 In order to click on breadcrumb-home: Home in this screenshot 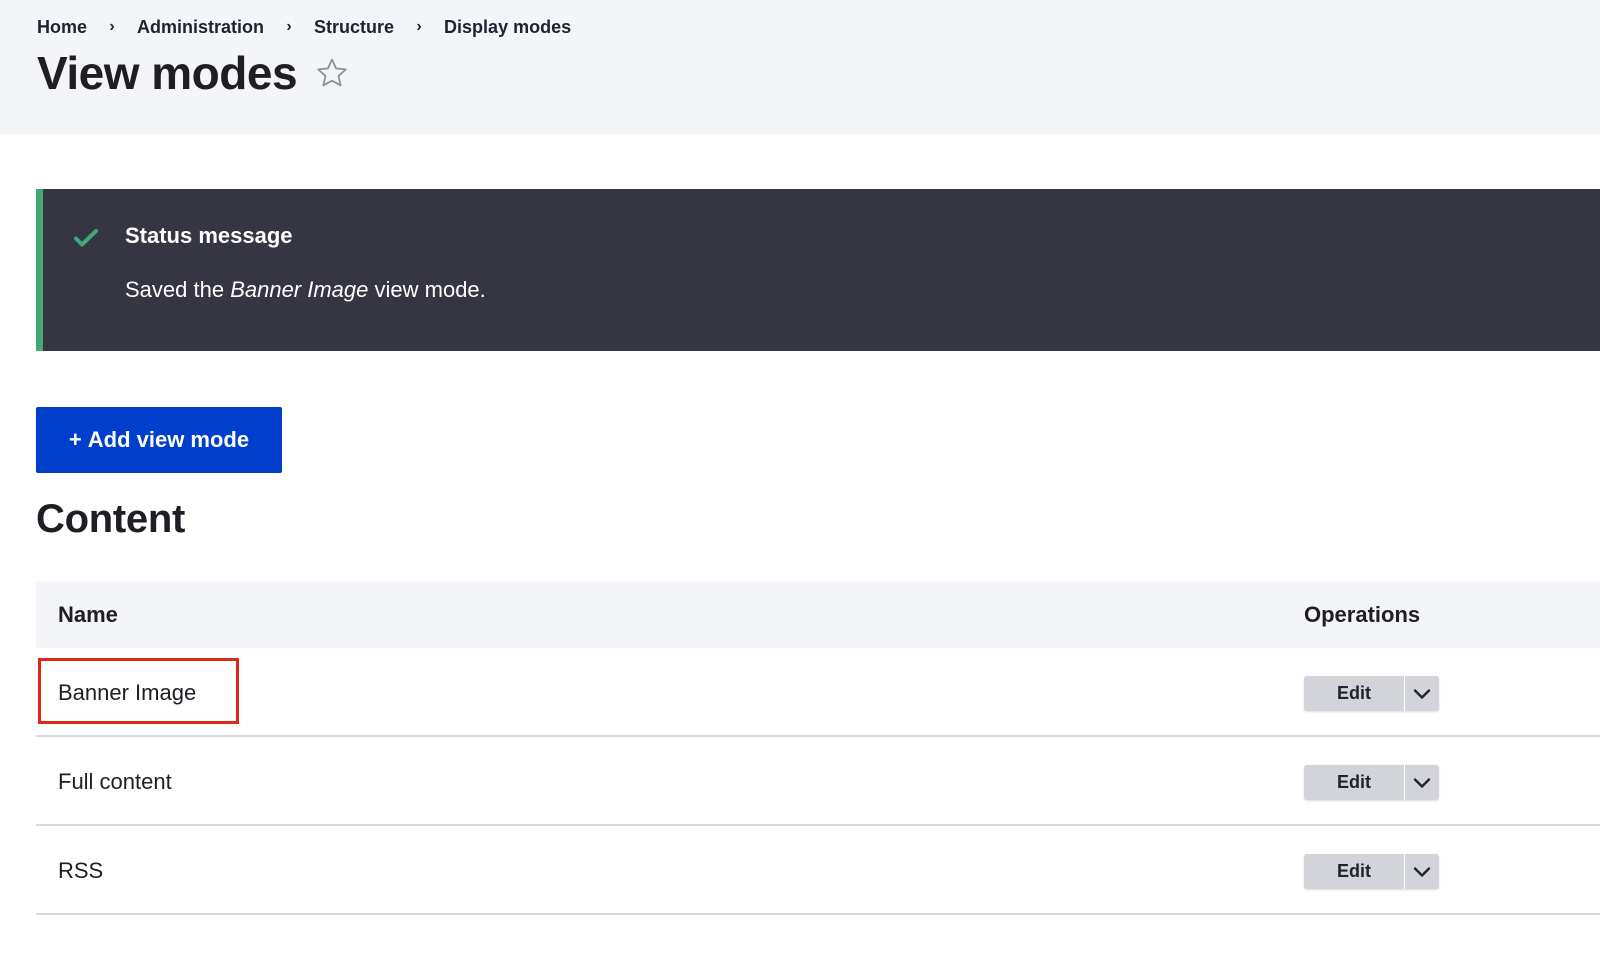, I will do `click(62, 27)`.